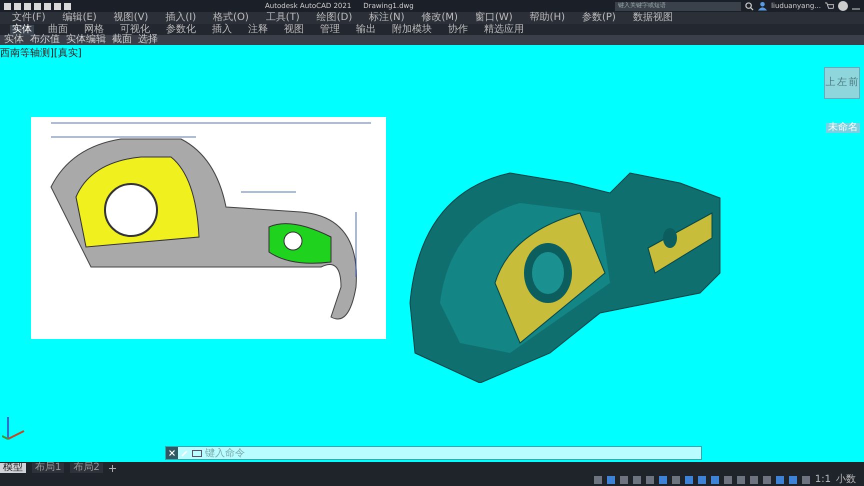  Describe the element at coordinates (14, 40) in the screenshot. I see `panel-title: 实体` at that location.